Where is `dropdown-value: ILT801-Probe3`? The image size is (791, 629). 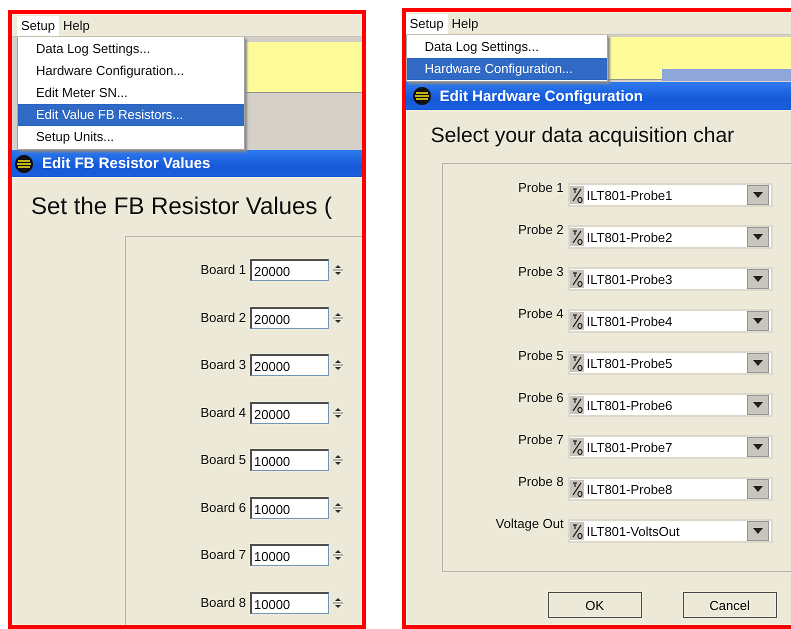
dropdown-value: ILT801-Probe3 is located at coordinates (630, 279).